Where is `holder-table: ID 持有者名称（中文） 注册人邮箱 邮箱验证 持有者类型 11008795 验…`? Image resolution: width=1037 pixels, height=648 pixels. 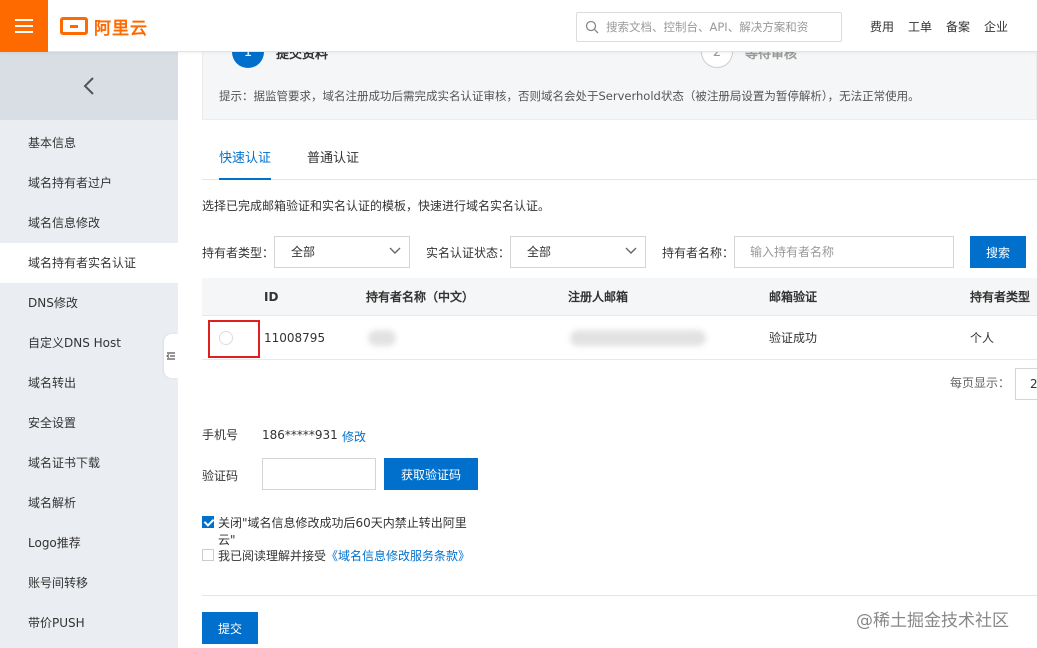 holder-table: ID 持有者名称（中文） 注册人邮箱 邮箱验证 持有者类型 11008795 验… is located at coordinates (619, 319).